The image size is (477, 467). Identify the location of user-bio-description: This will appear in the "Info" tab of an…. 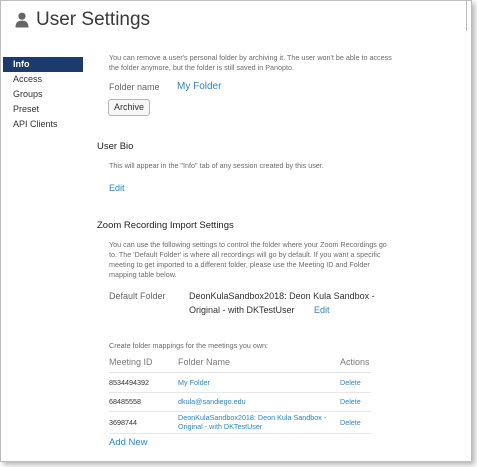
(216, 165).